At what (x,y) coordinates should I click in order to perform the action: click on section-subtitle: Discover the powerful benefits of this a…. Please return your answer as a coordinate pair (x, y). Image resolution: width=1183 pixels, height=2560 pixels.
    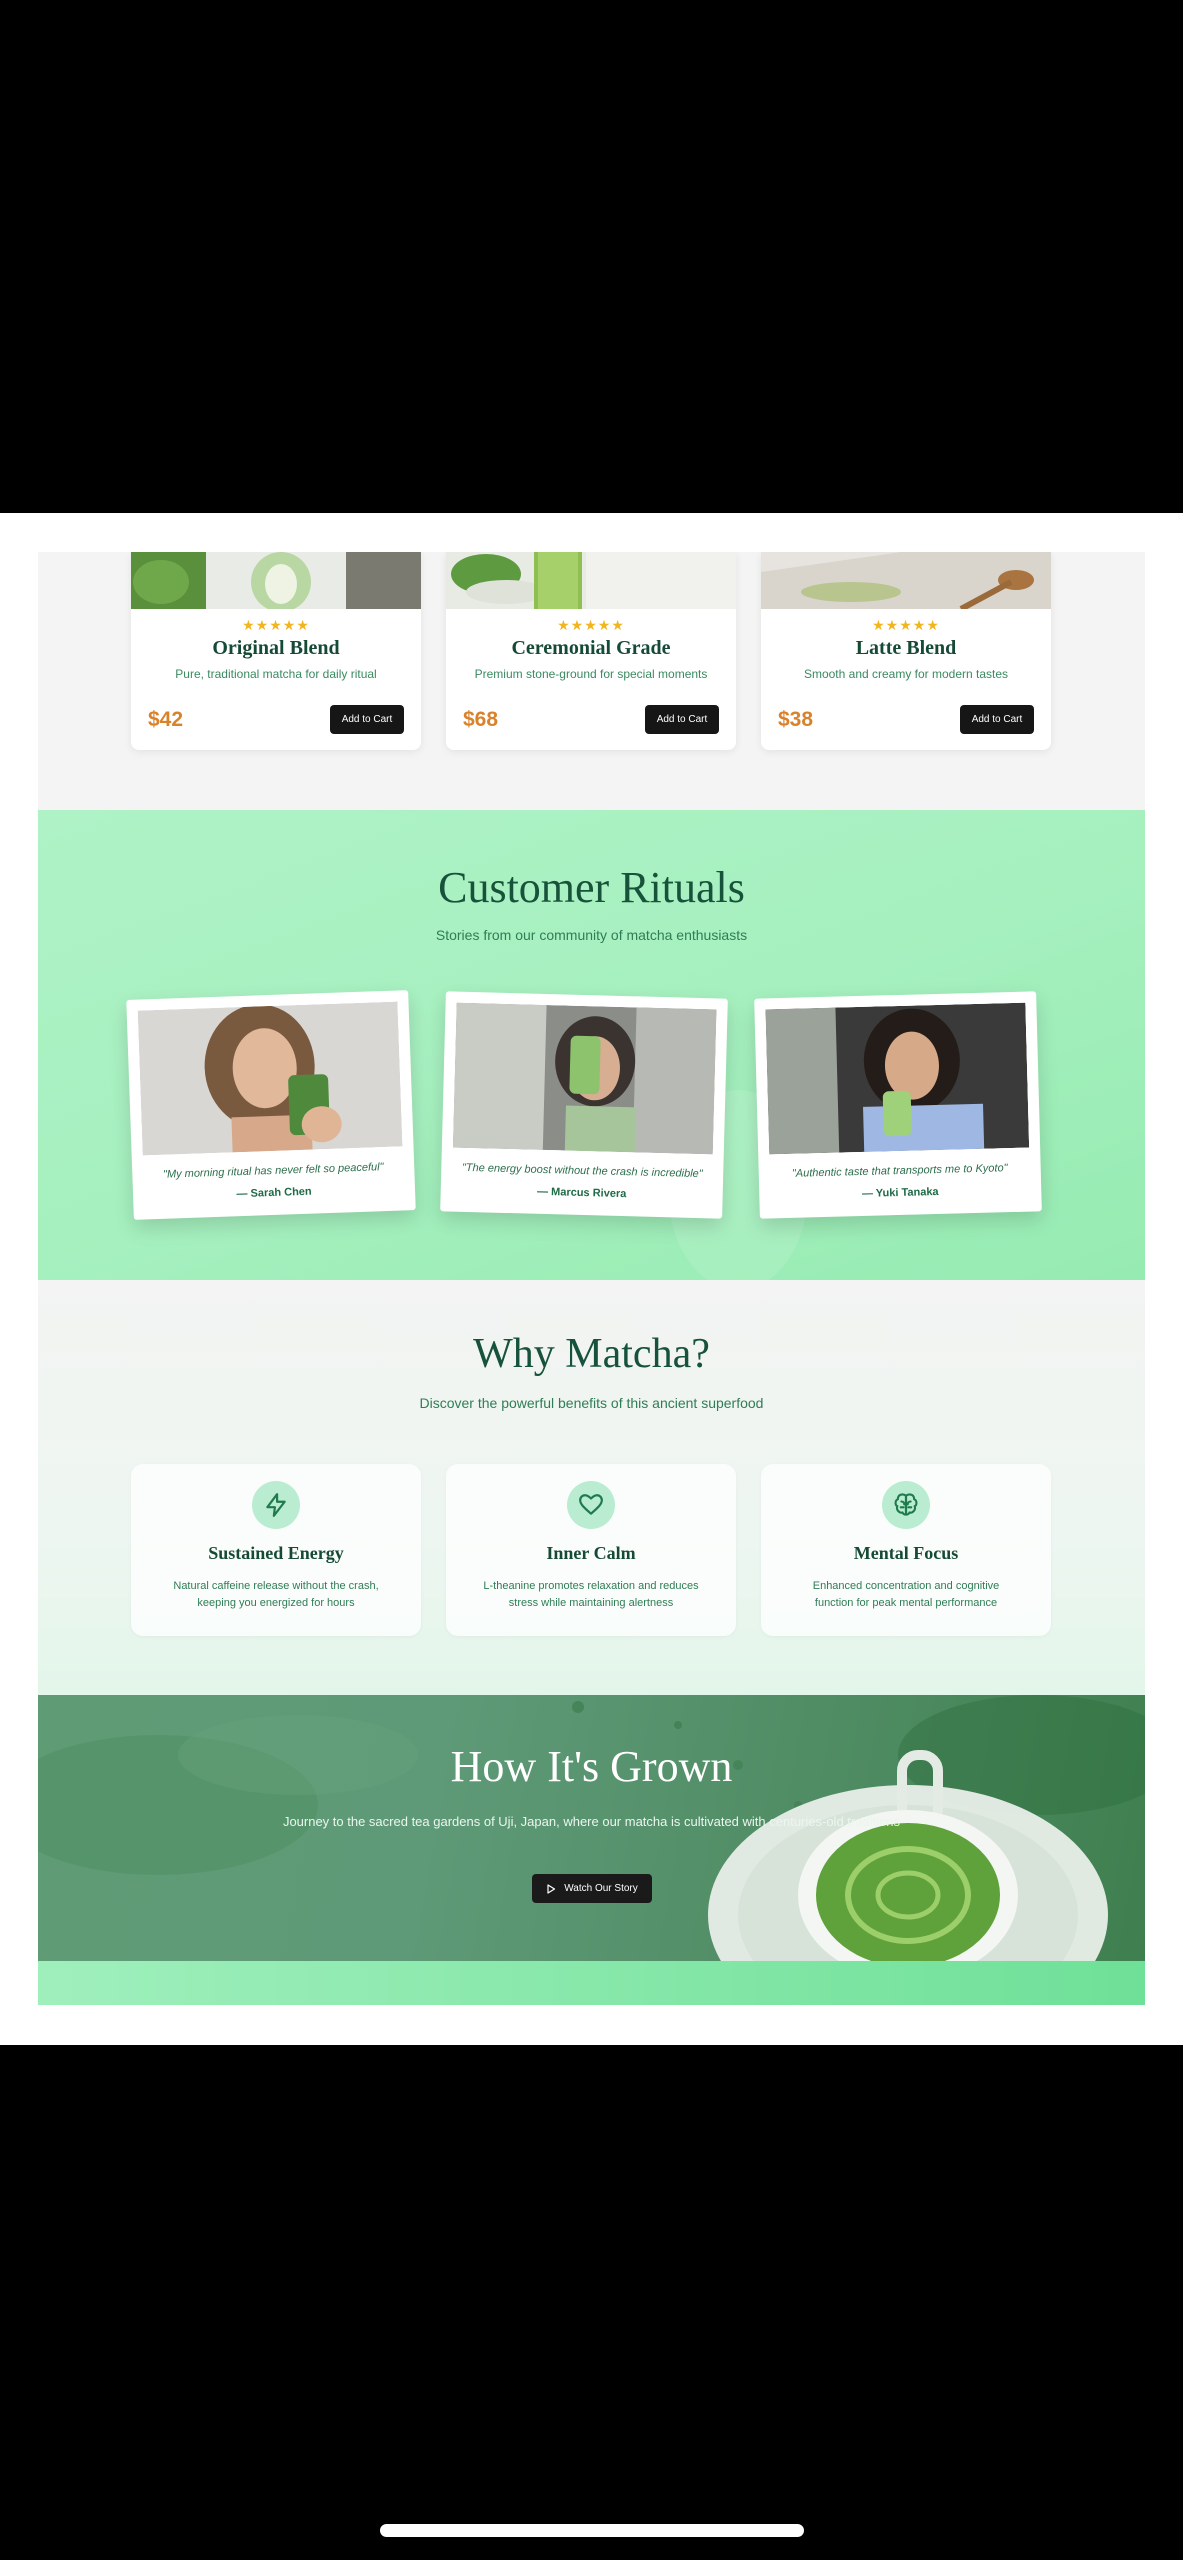
    Looking at the image, I should click on (591, 1403).